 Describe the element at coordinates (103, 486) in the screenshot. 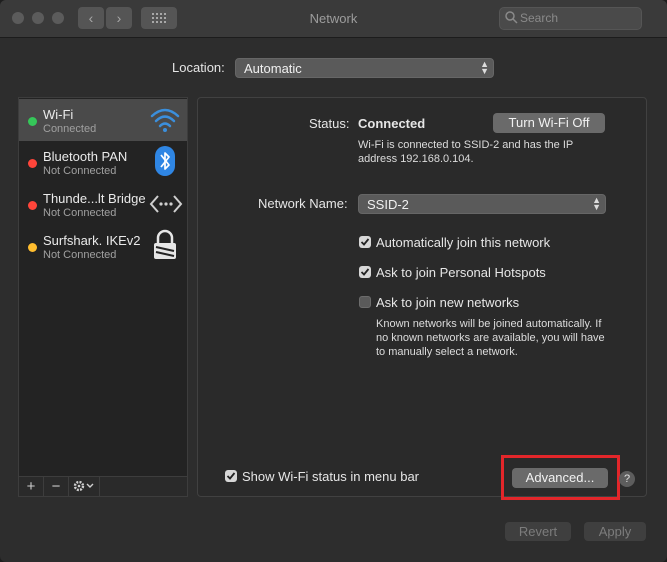

I see `service-list-controls: + −` at that location.